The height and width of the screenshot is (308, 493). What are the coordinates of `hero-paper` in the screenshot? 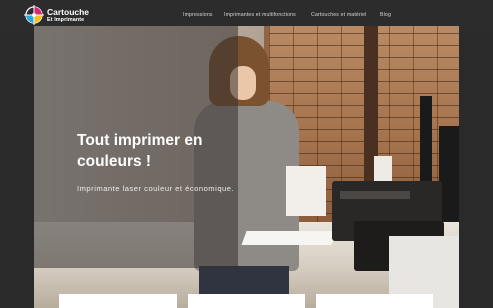 It's located at (383, 170).